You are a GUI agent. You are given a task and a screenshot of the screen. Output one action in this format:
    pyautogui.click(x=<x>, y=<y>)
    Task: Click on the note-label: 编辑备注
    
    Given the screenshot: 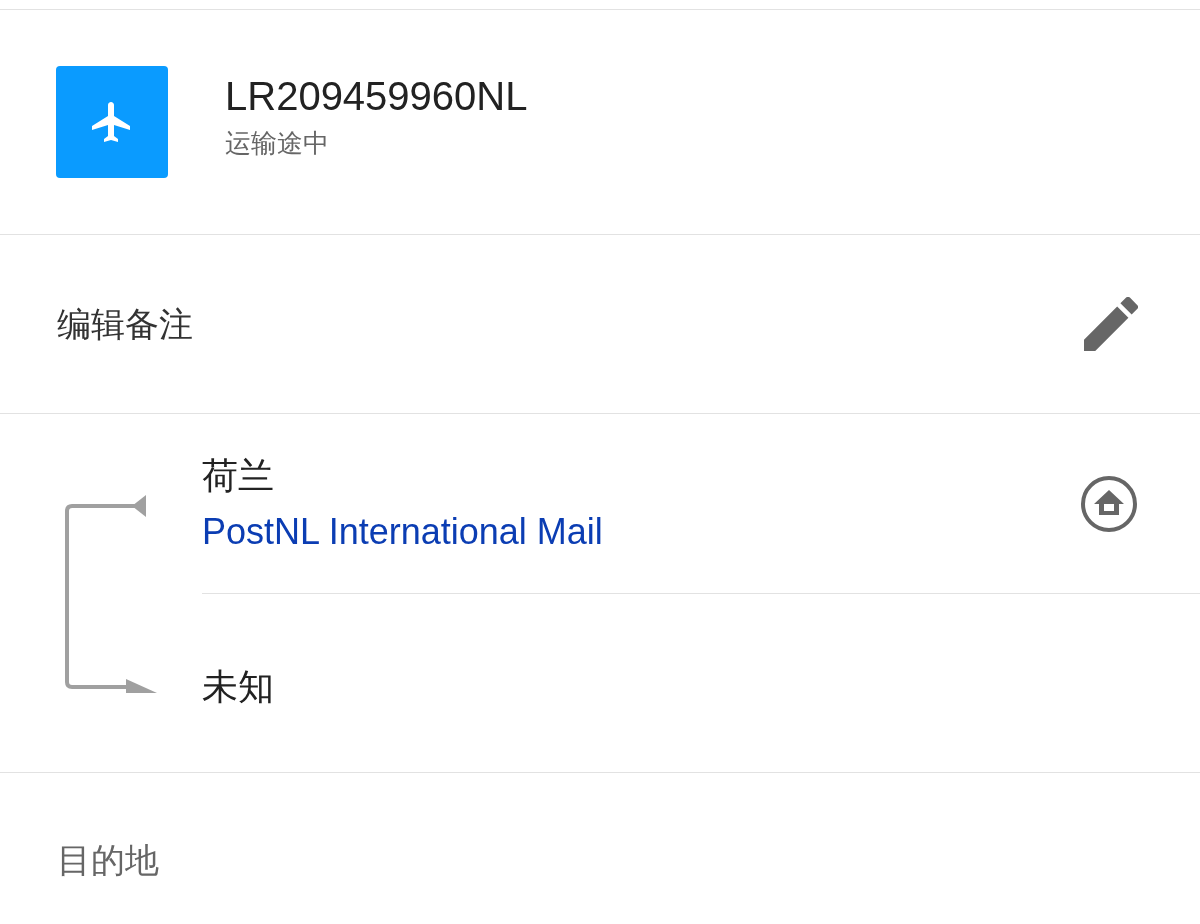 What is the action you would take?
    pyautogui.click(x=125, y=324)
    